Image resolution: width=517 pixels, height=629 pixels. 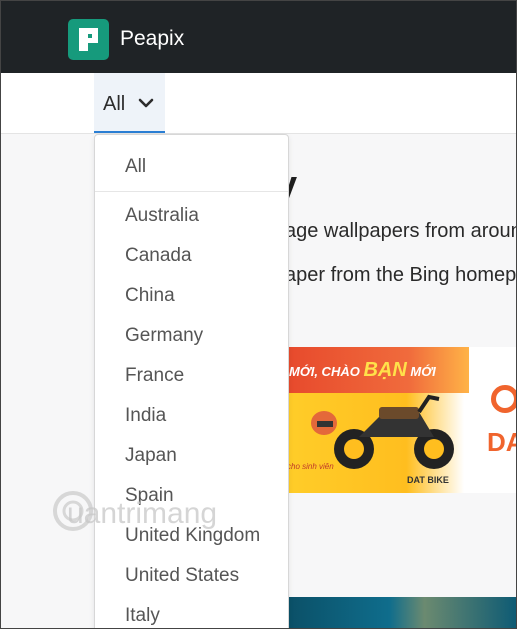 What do you see at coordinates (428, 480) in the screenshot?
I see `ad-brand-small: DAT BIKE` at bounding box center [428, 480].